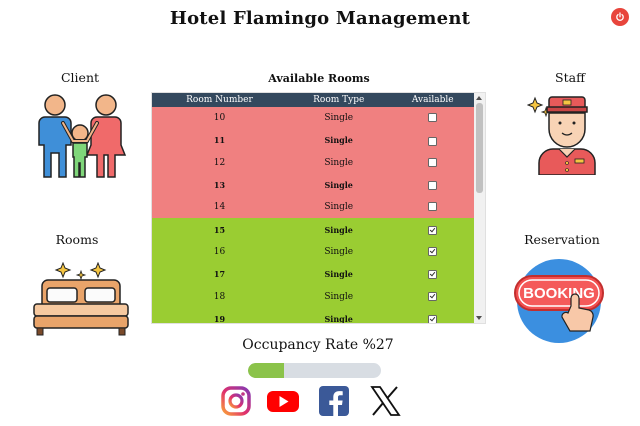  I want to click on x-icon, so click(385, 401).